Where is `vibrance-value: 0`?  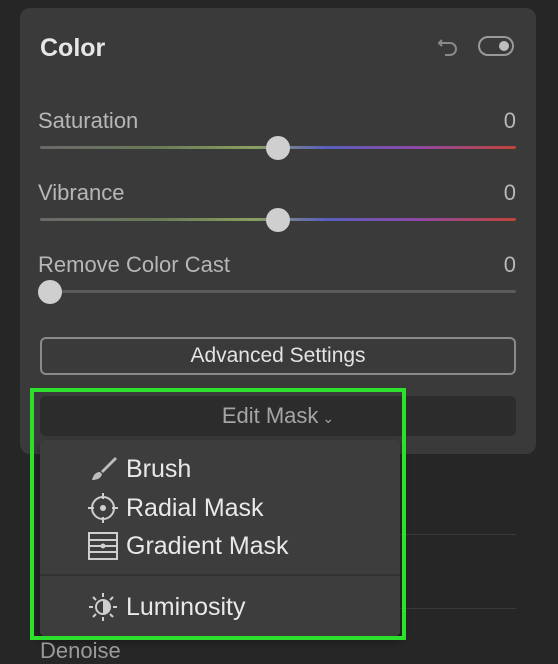
vibrance-value: 0 is located at coordinates (510, 193).